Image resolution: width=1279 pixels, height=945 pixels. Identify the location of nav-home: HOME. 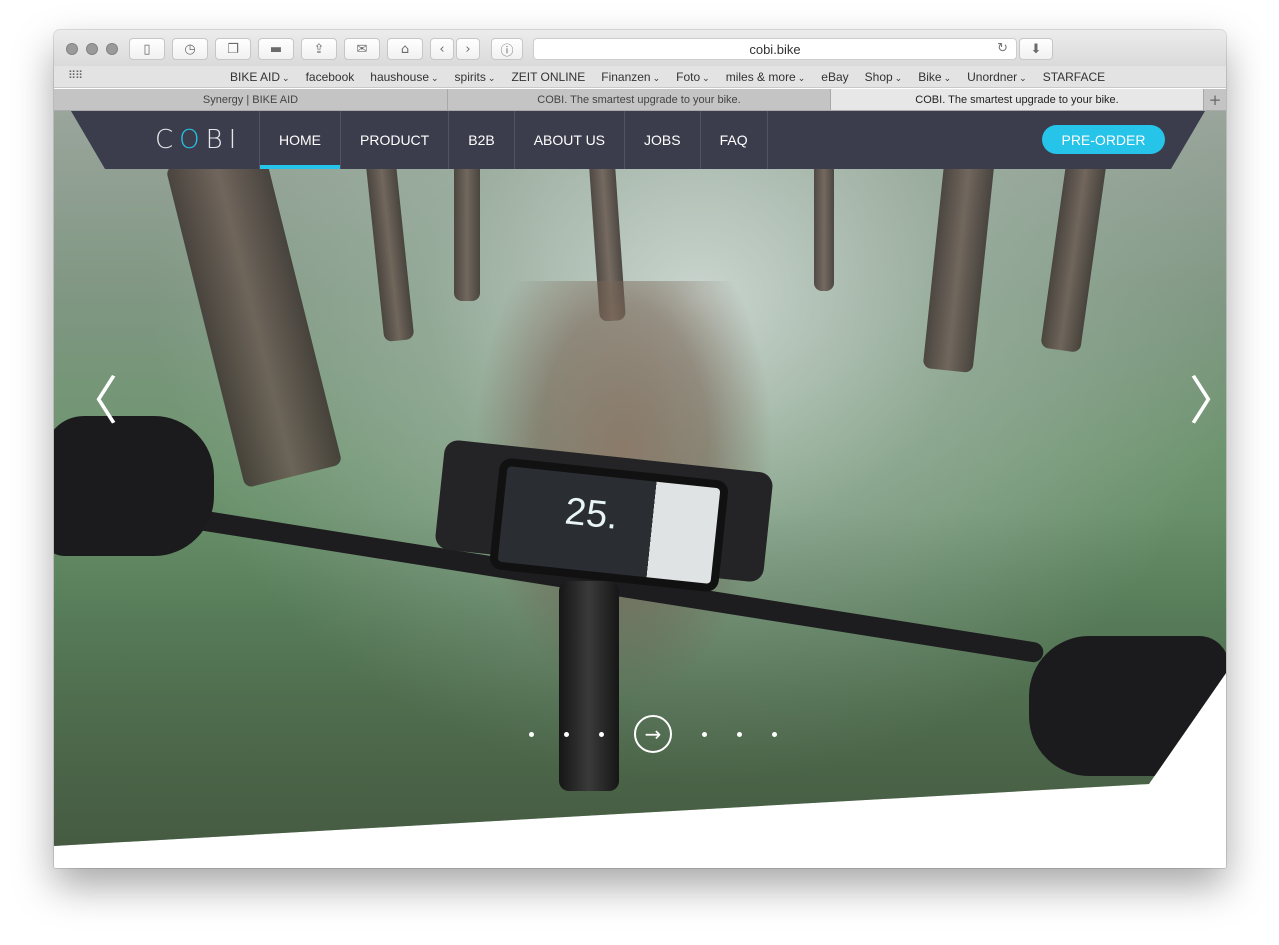
(300, 140).